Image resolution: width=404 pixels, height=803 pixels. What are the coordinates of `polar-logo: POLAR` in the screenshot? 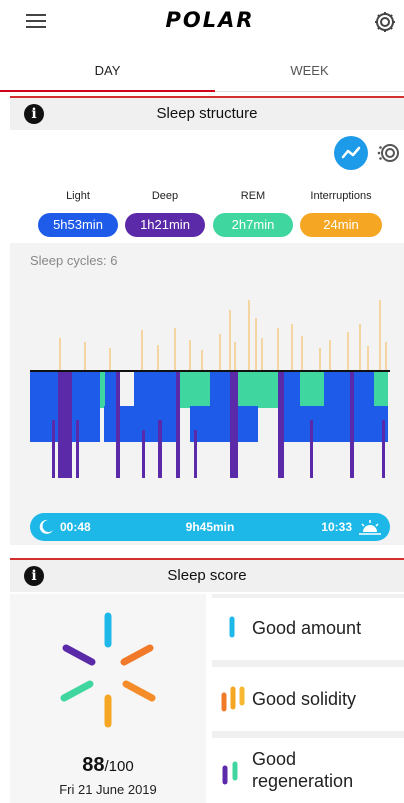 It's located at (210, 20).